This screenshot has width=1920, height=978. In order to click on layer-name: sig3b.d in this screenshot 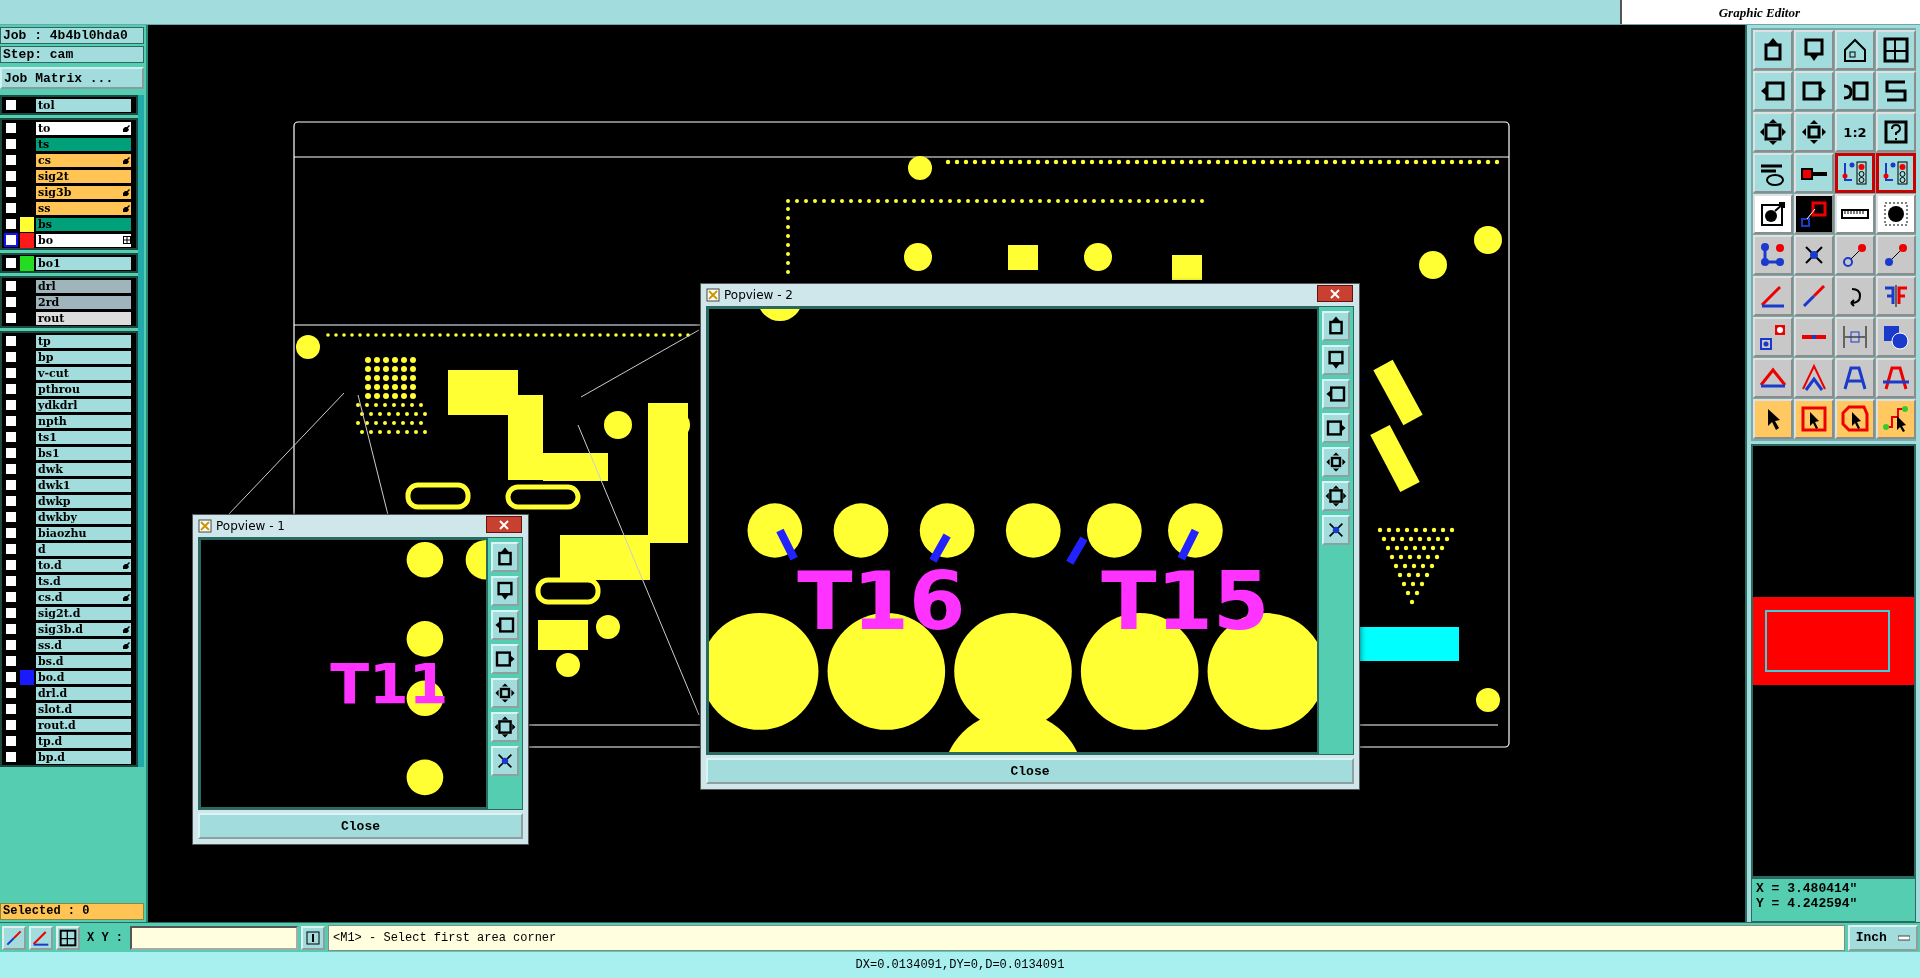, I will do `click(83, 629)`.